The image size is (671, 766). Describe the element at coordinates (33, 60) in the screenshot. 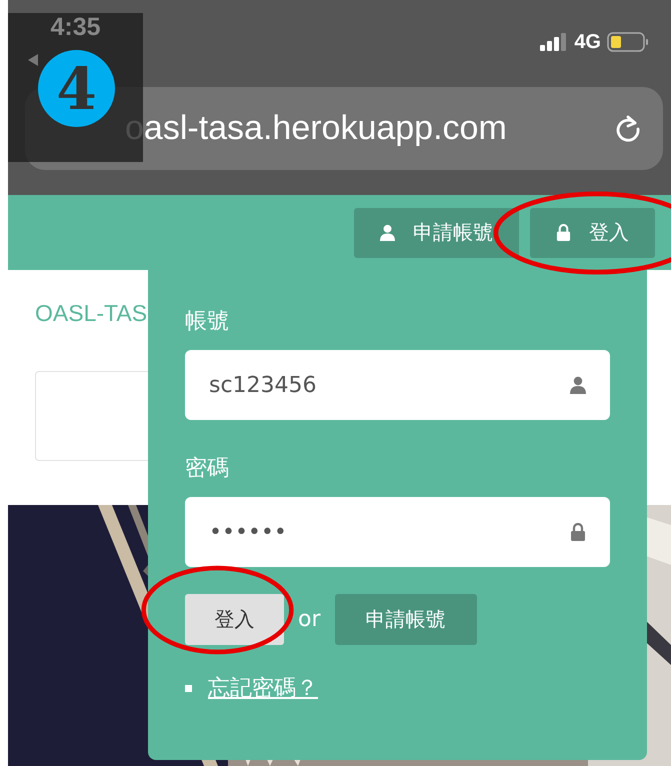

I see `back-arrow-icon` at that location.